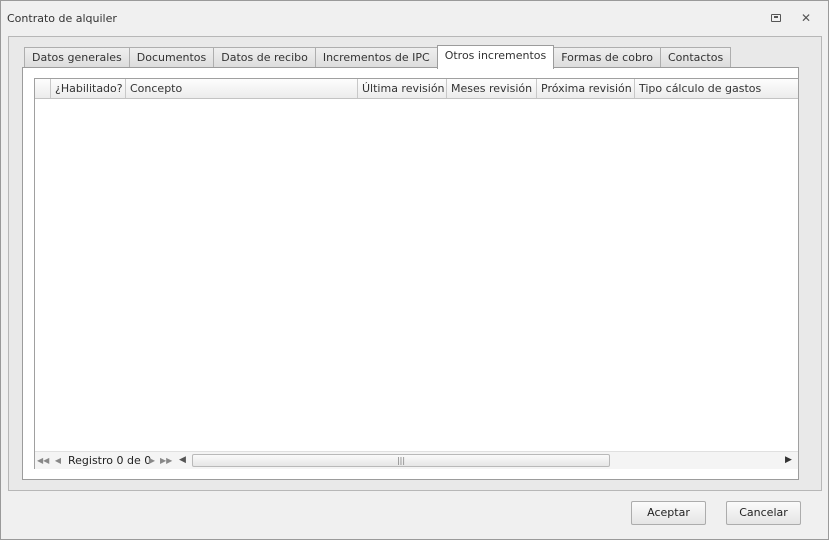 The image size is (829, 540). What do you see at coordinates (607, 57) in the screenshot?
I see `tab-formas-de-cobro: Formas de cobro` at bounding box center [607, 57].